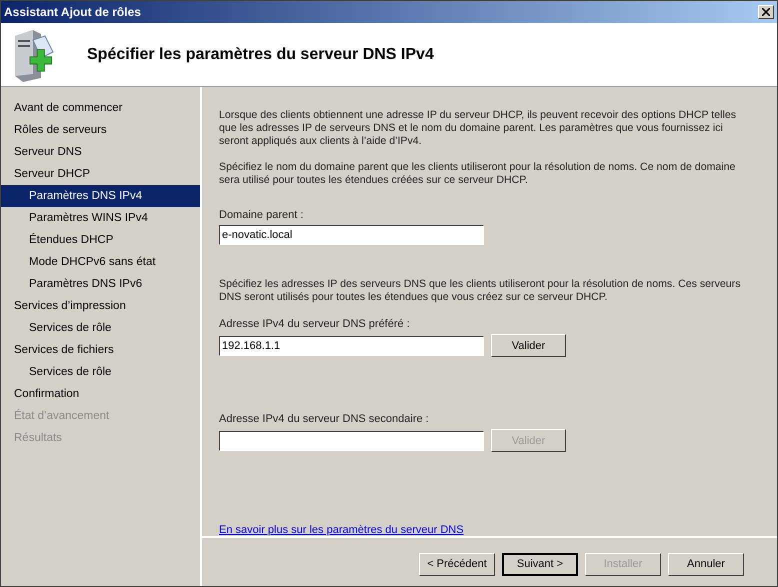 The width and height of the screenshot is (778, 587). I want to click on help-link: En savoir plus sur les paramètres du serveur DNS, so click(341, 530).